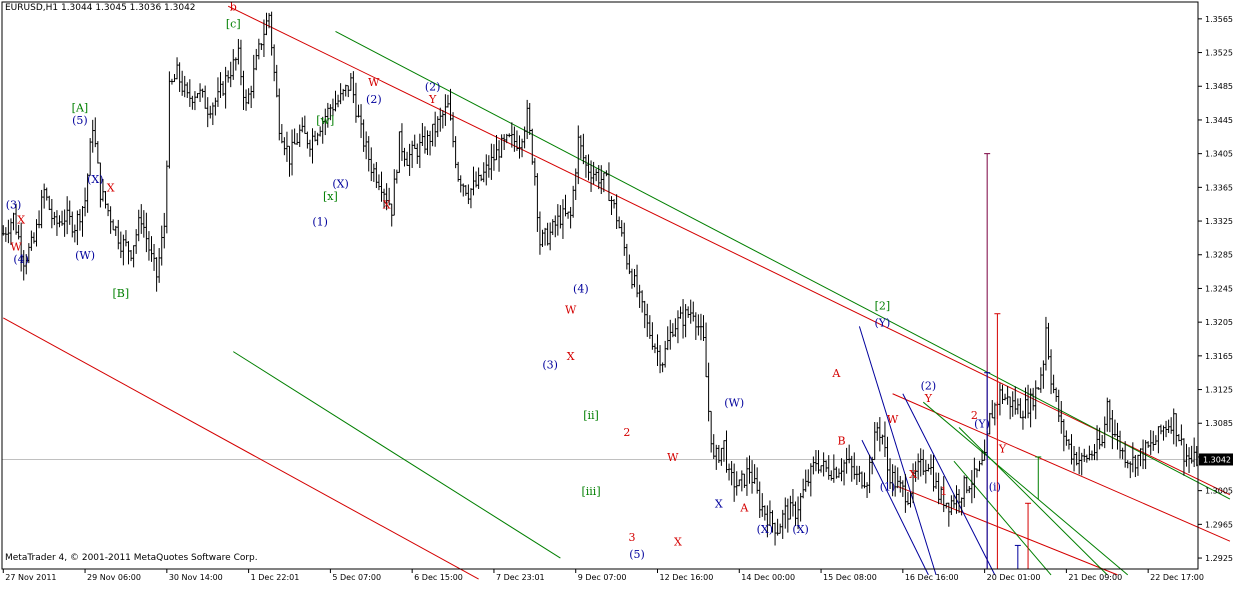  What do you see at coordinates (1014, 577) in the screenshot?
I see `x-tick-label: 20 Dec 01:00` at bounding box center [1014, 577].